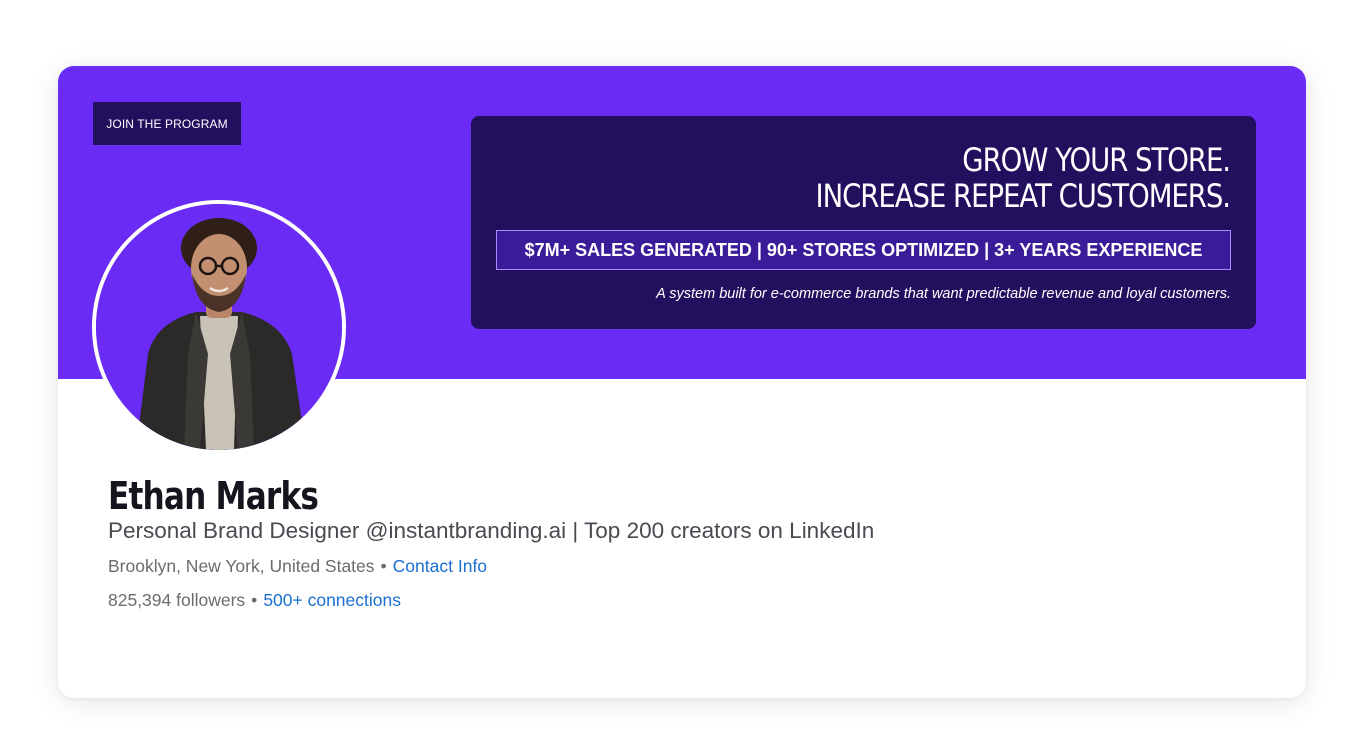 This screenshot has width=1364, height=748. What do you see at coordinates (167, 123) in the screenshot?
I see `join-program-button: JOIN THE PROGRAM` at bounding box center [167, 123].